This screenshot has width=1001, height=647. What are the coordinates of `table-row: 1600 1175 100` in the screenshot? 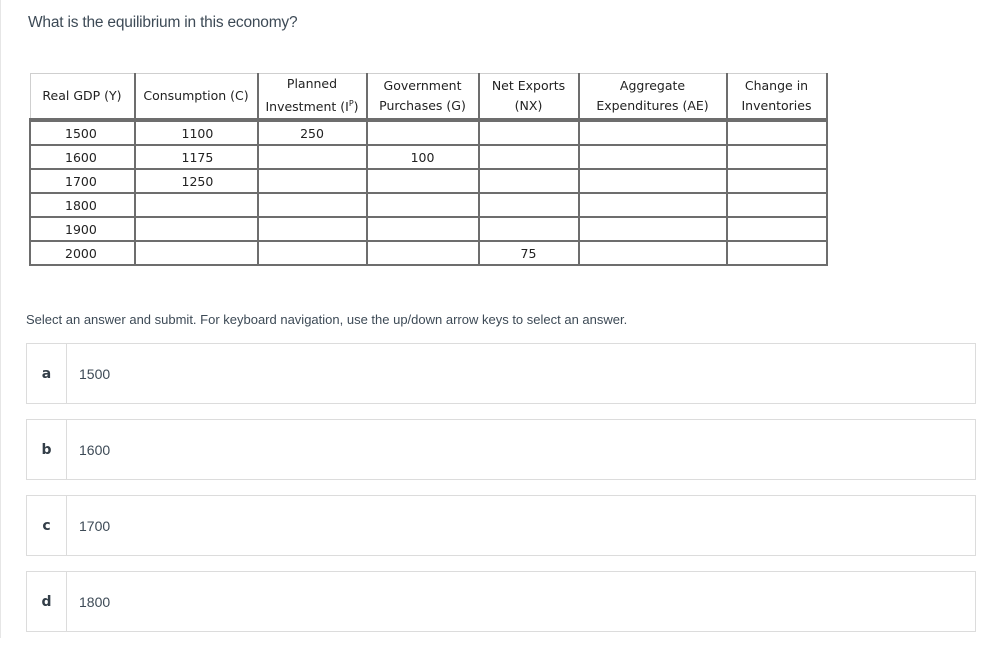 It's located at (428, 157).